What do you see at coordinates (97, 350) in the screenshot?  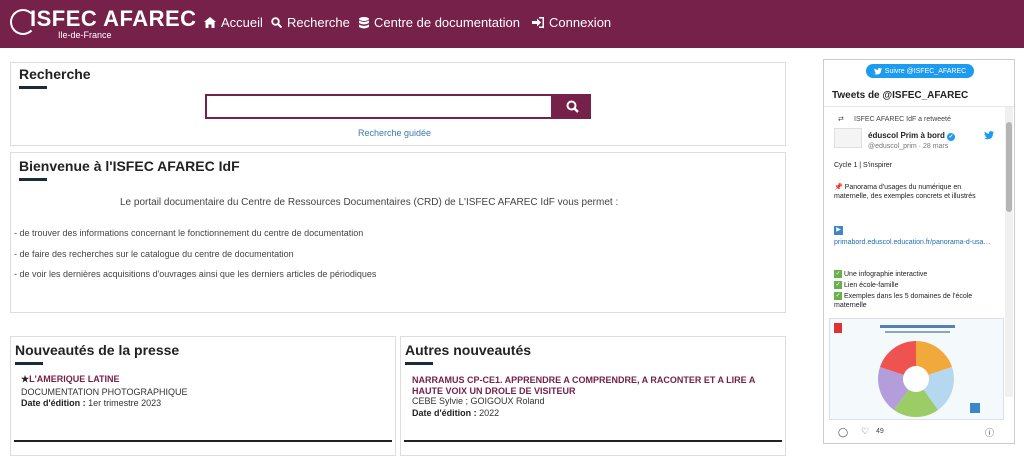 I see `press-title: Nouveautés de la presse` at bounding box center [97, 350].